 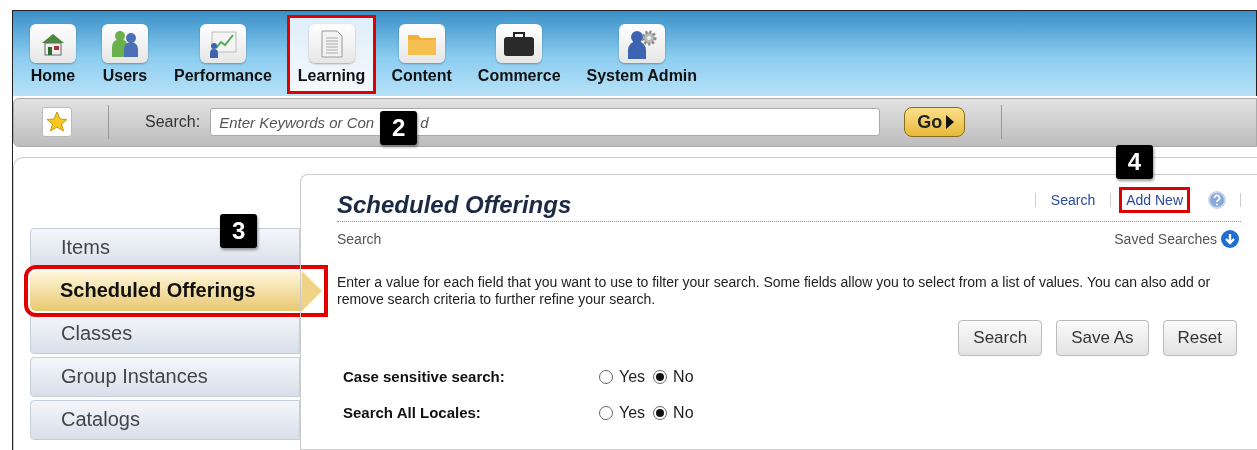 I want to click on play-icon, so click(x=950, y=122).